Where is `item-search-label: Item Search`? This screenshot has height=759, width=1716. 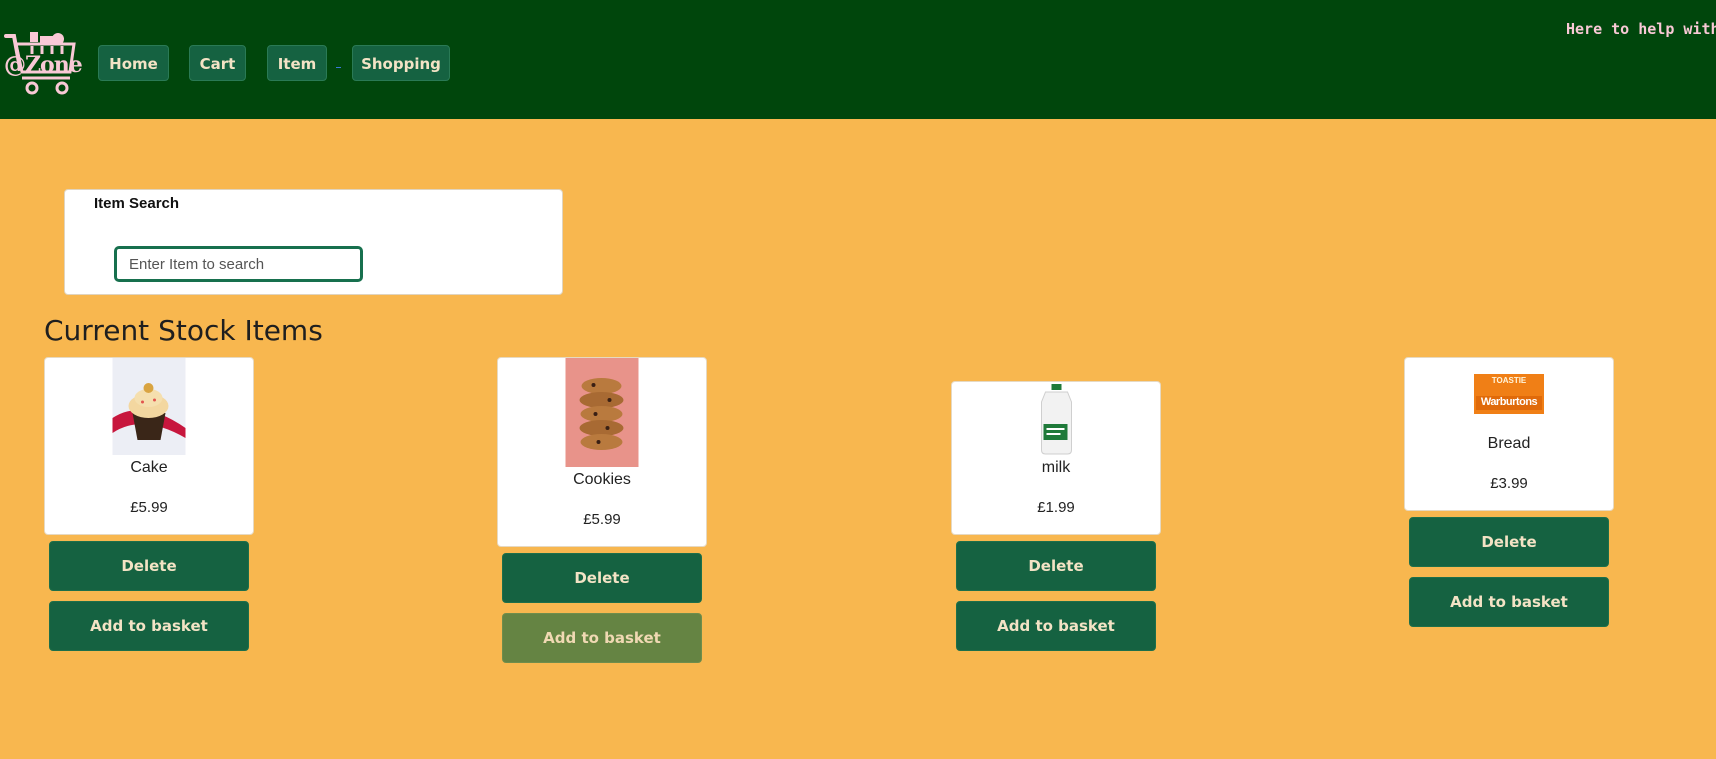
item-search-label: Item Search is located at coordinates (137, 203).